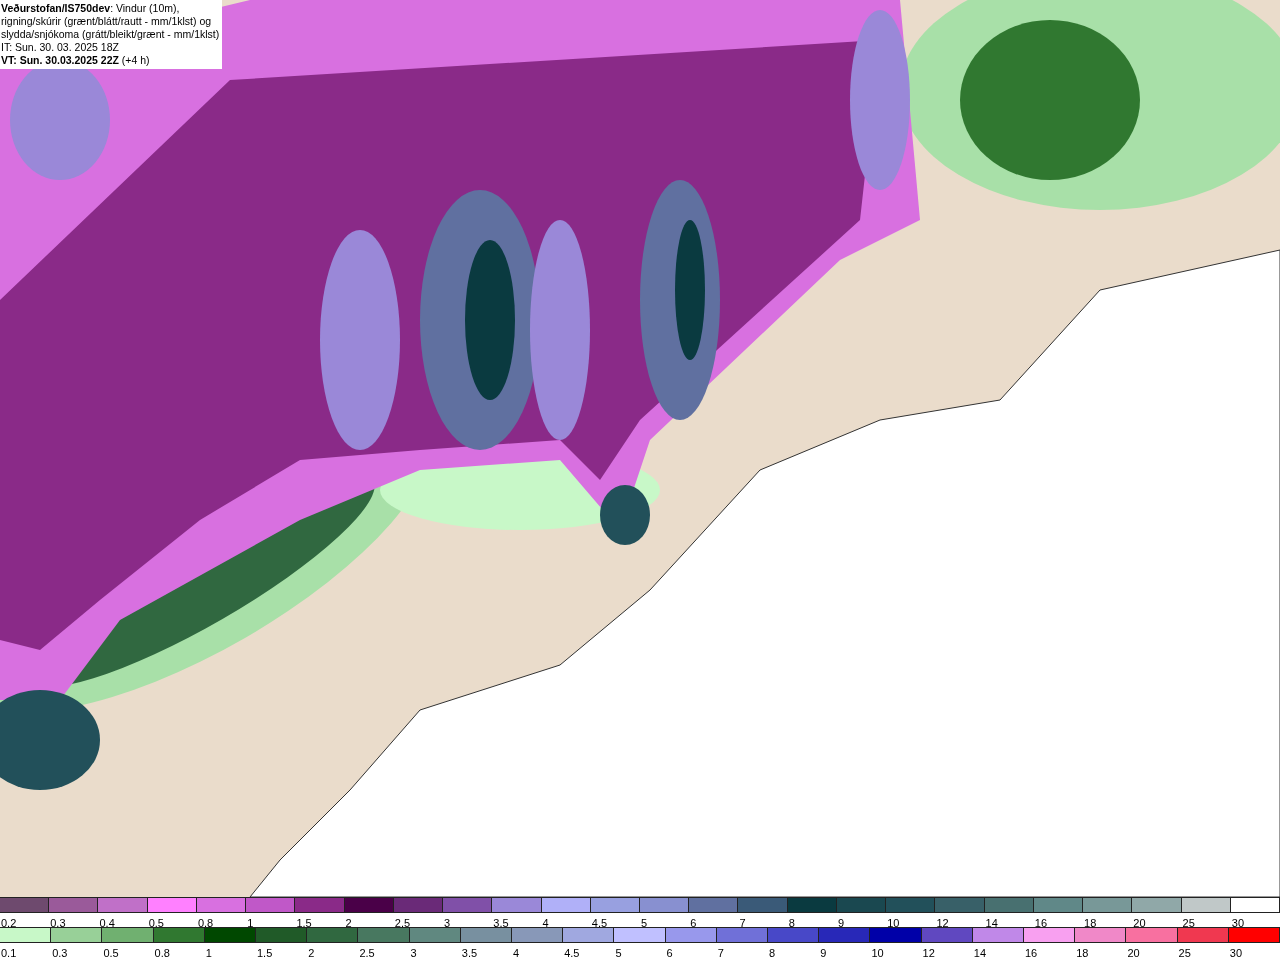  What do you see at coordinates (60, 47) in the screenshot?
I see `caption-line: IT: Sun. 30. 03. 2025 18Z` at bounding box center [60, 47].